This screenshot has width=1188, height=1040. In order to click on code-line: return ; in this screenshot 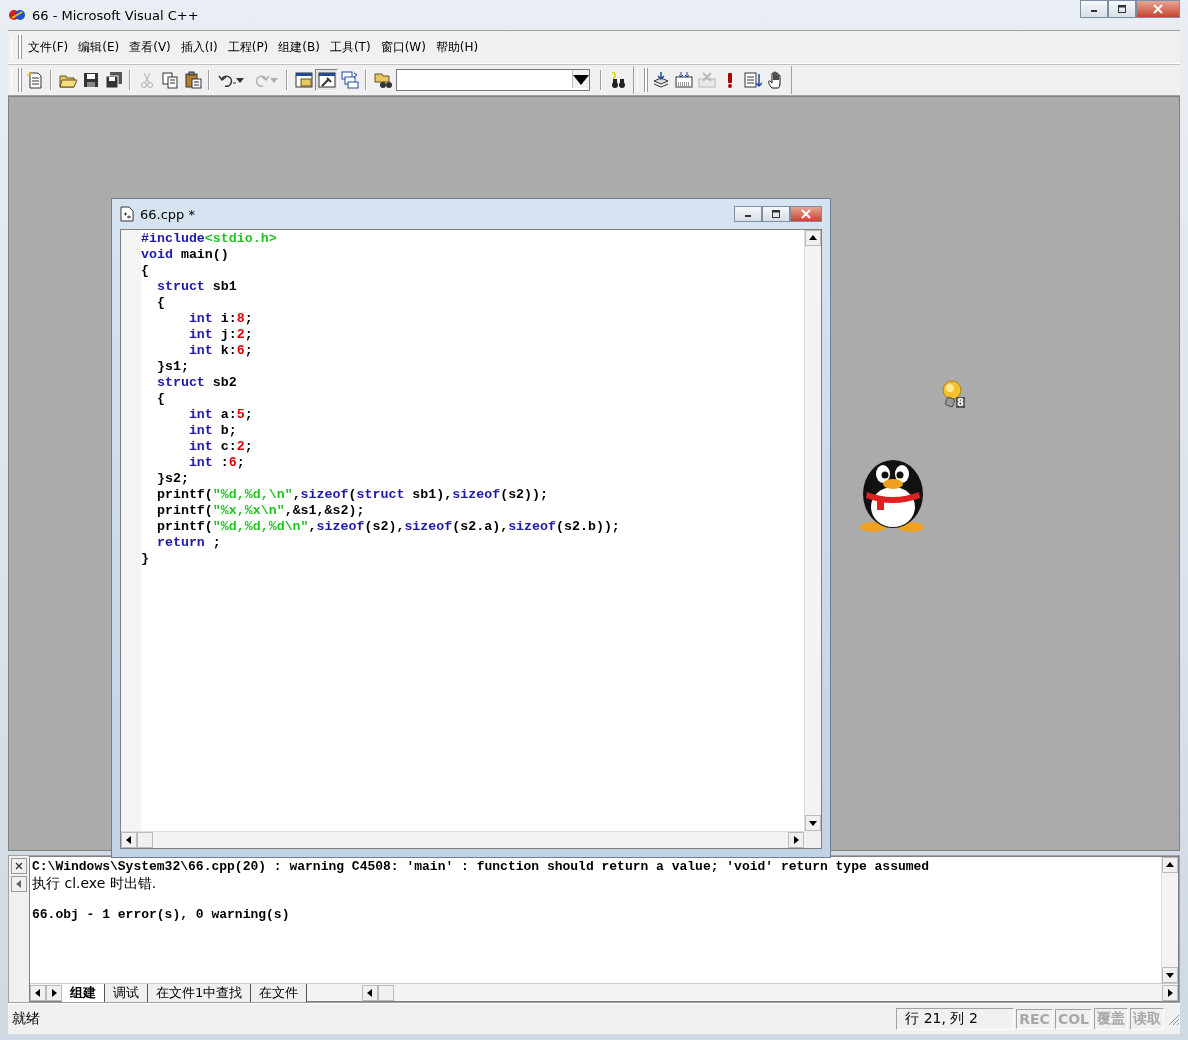, I will do `click(188, 543)`.